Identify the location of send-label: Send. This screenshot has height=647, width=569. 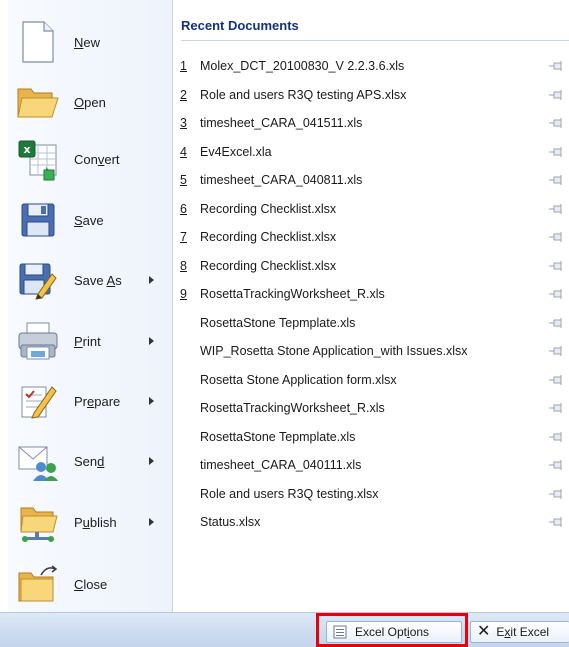
(89, 461).